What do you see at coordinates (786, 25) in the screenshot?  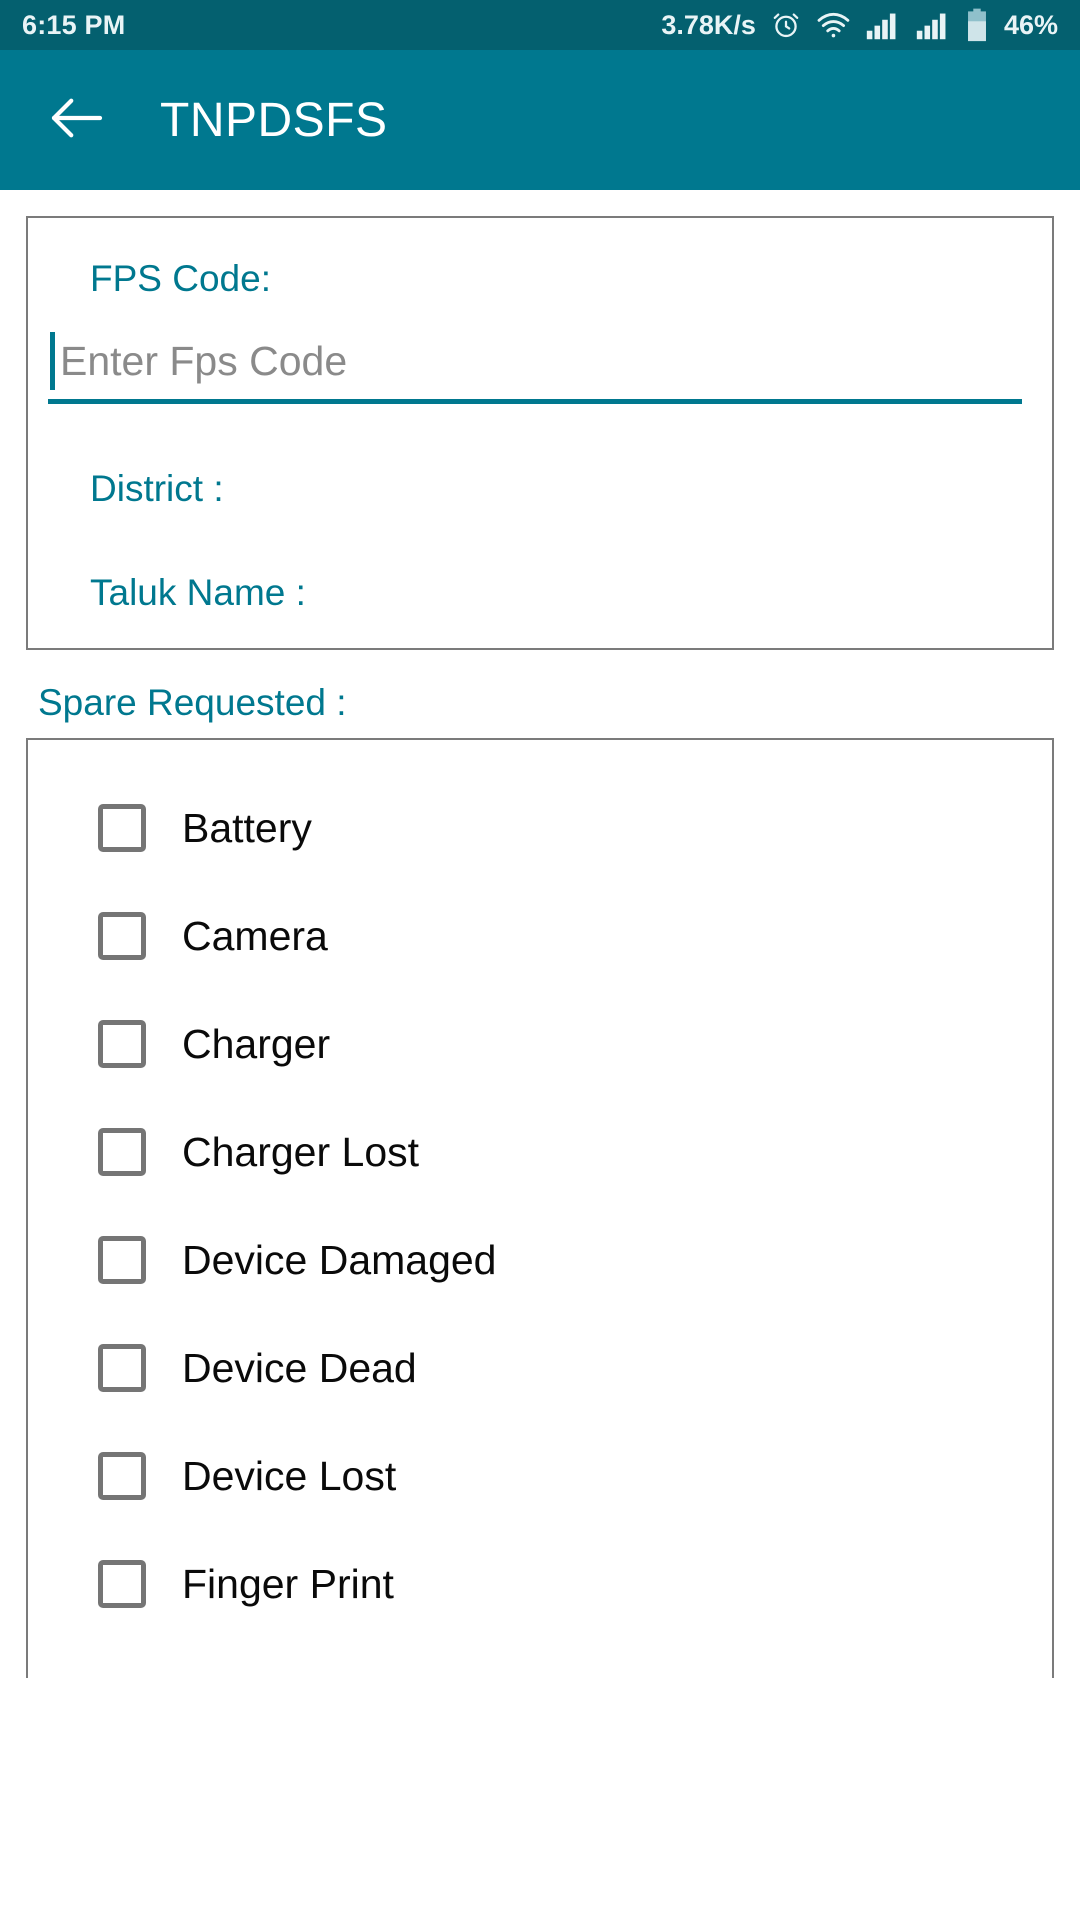 I see `alarm-clock-icon` at bounding box center [786, 25].